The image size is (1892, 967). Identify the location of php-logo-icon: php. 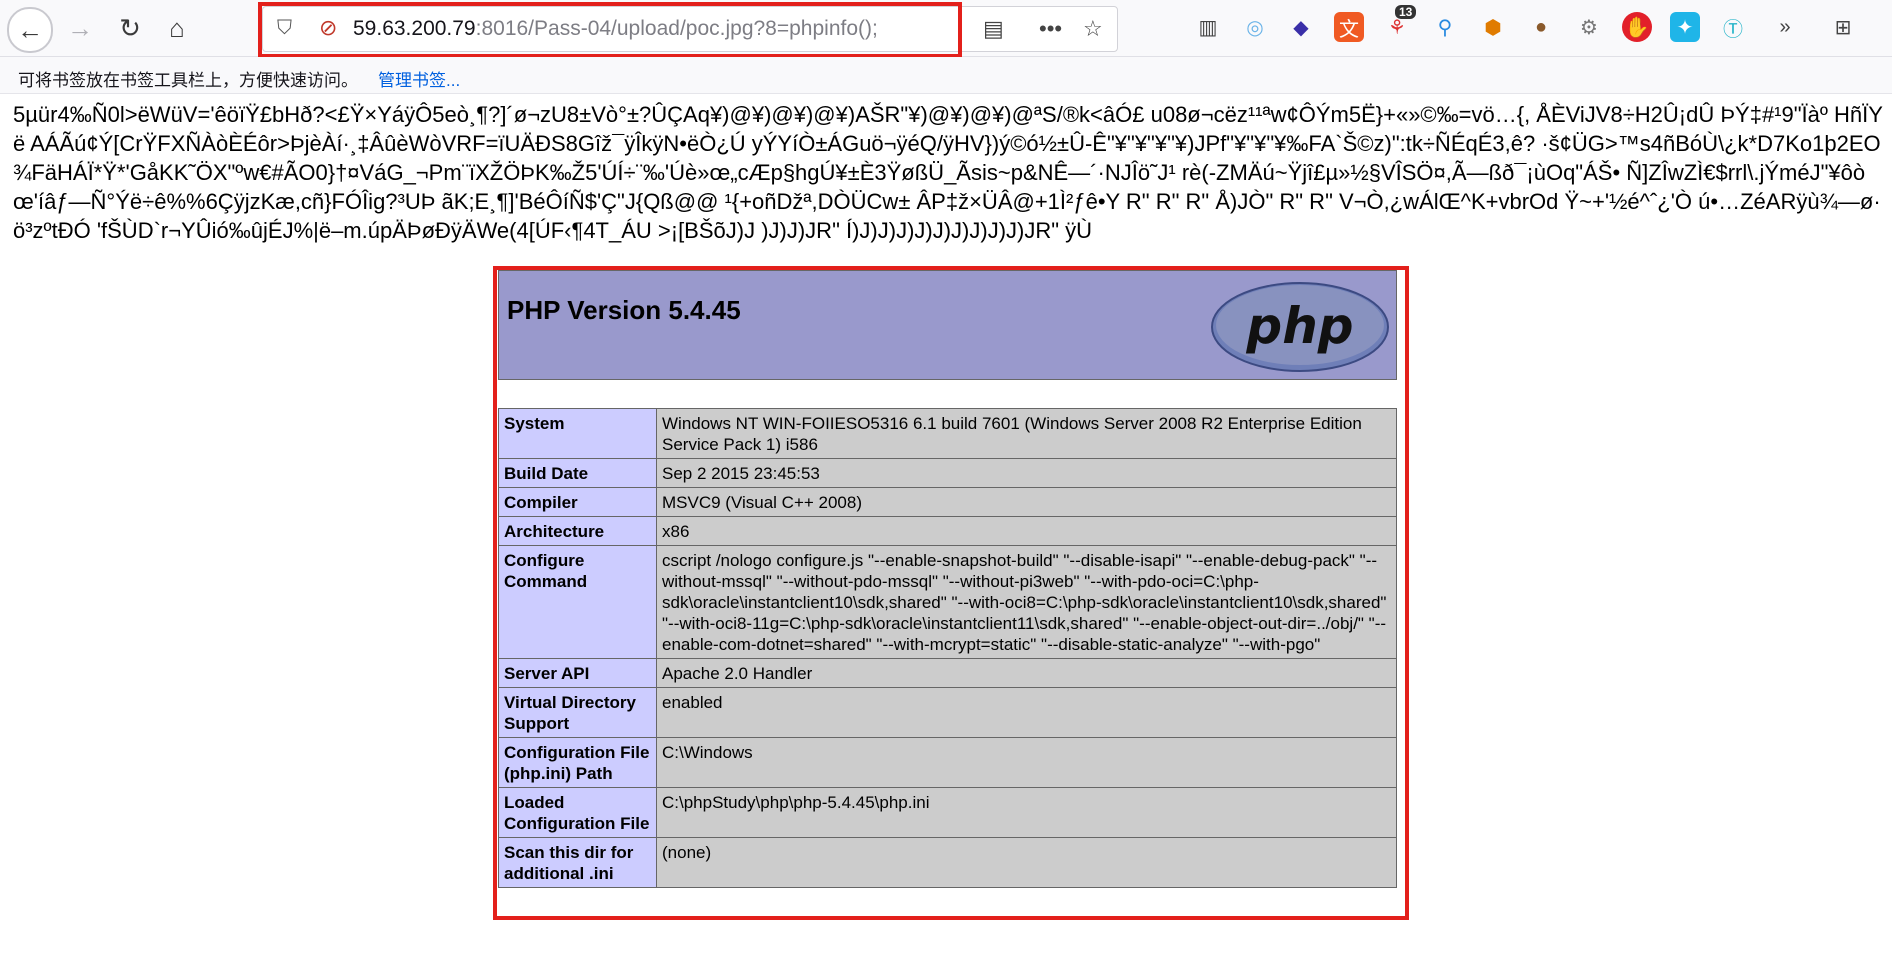
(1300, 327).